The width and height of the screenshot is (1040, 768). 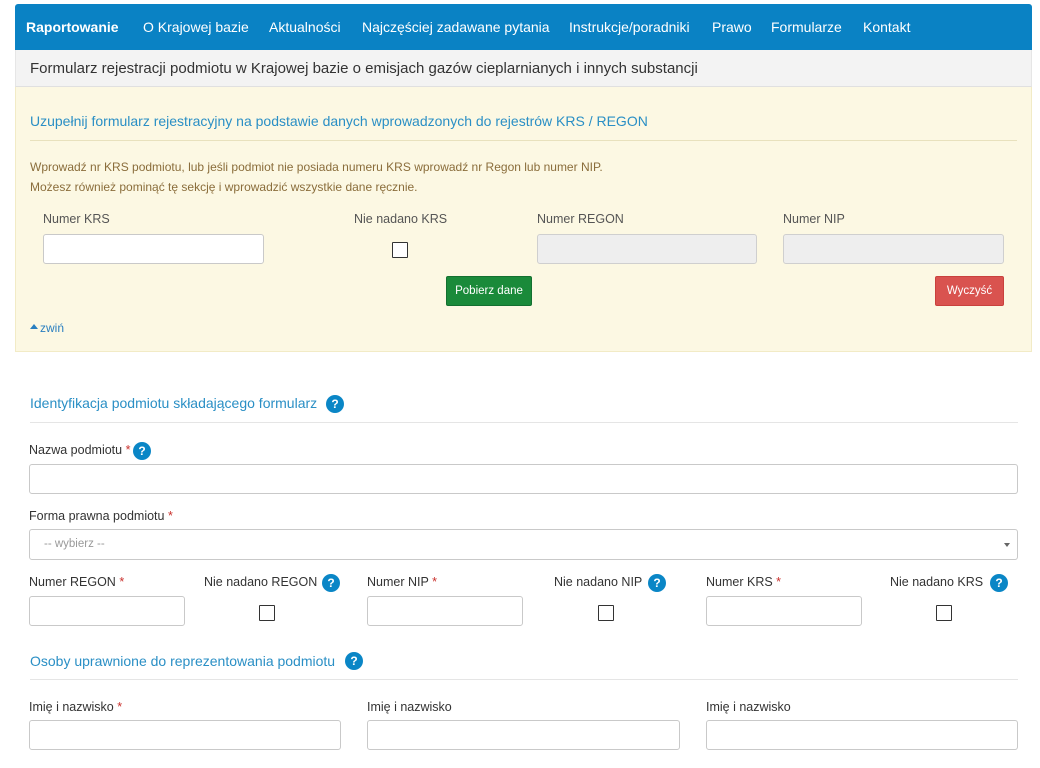 What do you see at coordinates (101, 516) in the screenshot?
I see `legal-form-label: Forma prawna podmiotu *` at bounding box center [101, 516].